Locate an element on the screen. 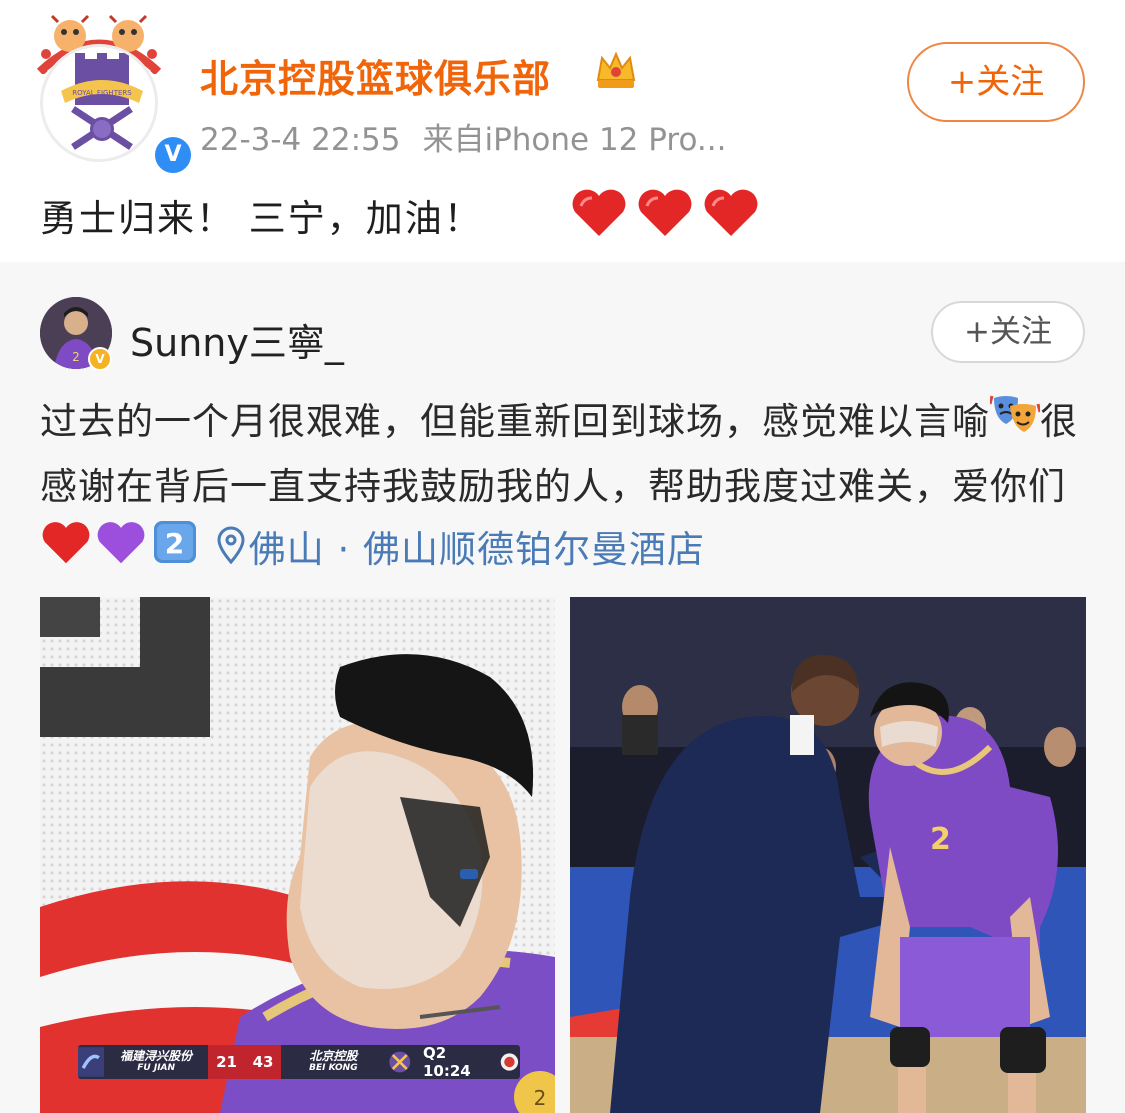 The width and height of the screenshot is (1125, 1113). author-verified-badge: V is located at coordinates (100, 359).